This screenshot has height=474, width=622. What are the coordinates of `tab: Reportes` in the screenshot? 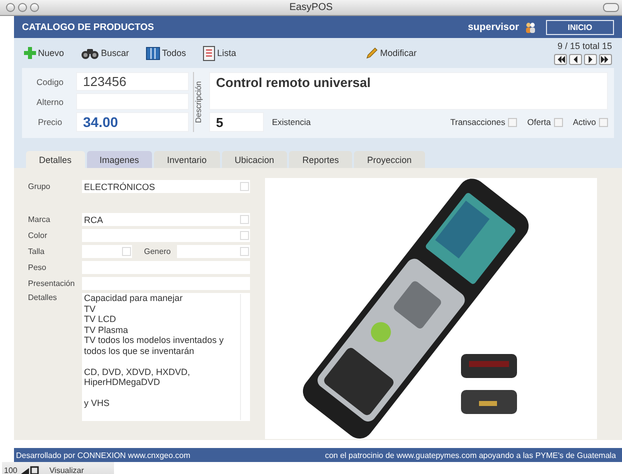 It's located at (320, 159).